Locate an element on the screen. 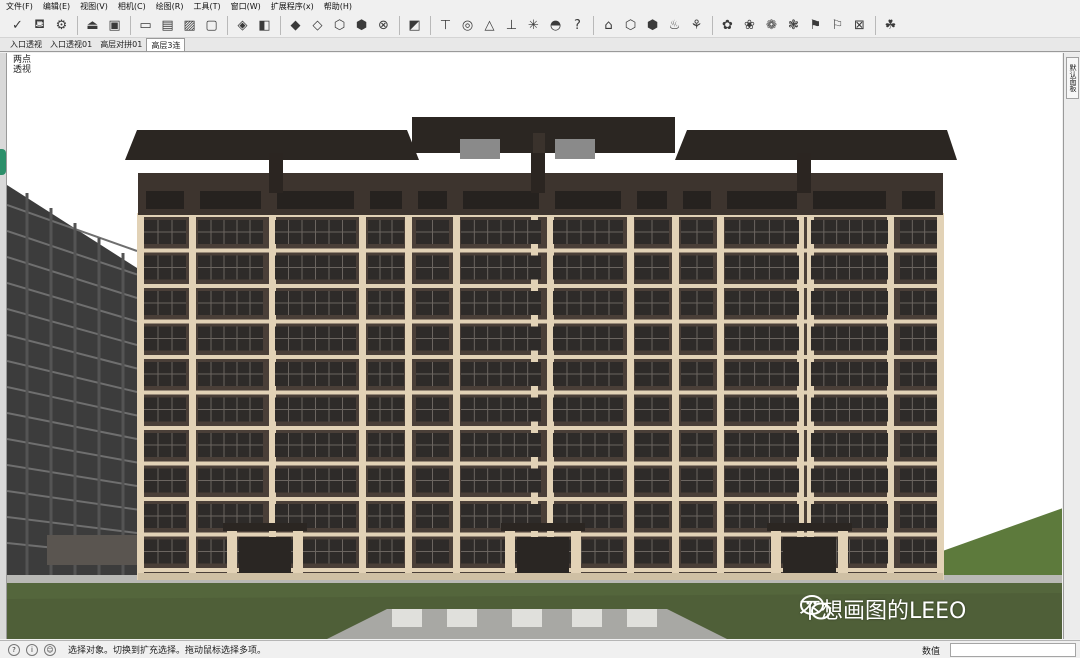 The height and width of the screenshot is (658, 1080). front-view-icon: ⬡ is located at coordinates (339, 25).